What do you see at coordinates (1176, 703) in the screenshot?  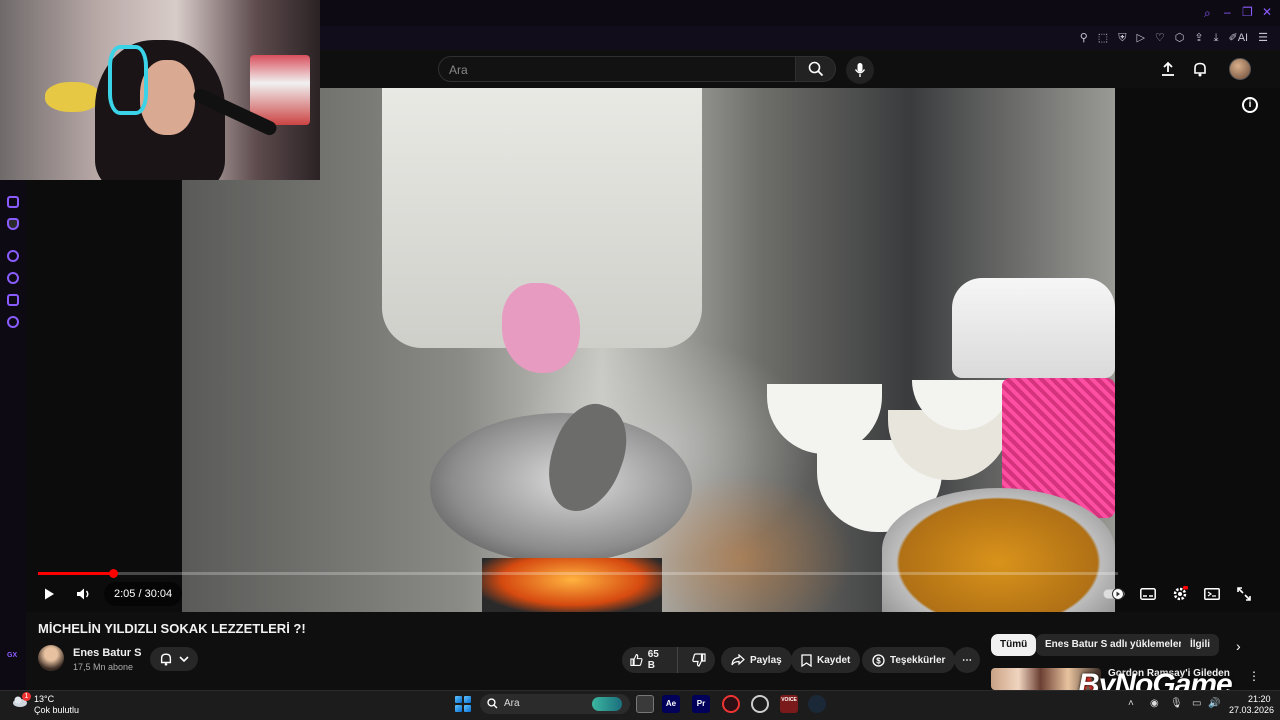 I see `tray-mic-icon: 🎙` at bounding box center [1176, 703].